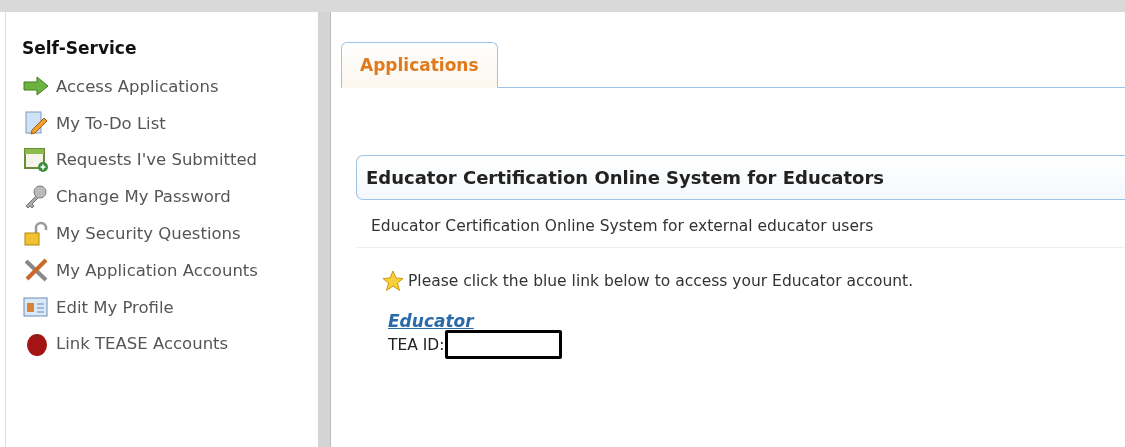 The image size is (1125, 447). I want to click on sidebar-link: My Application Accounts, so click(170, 270).